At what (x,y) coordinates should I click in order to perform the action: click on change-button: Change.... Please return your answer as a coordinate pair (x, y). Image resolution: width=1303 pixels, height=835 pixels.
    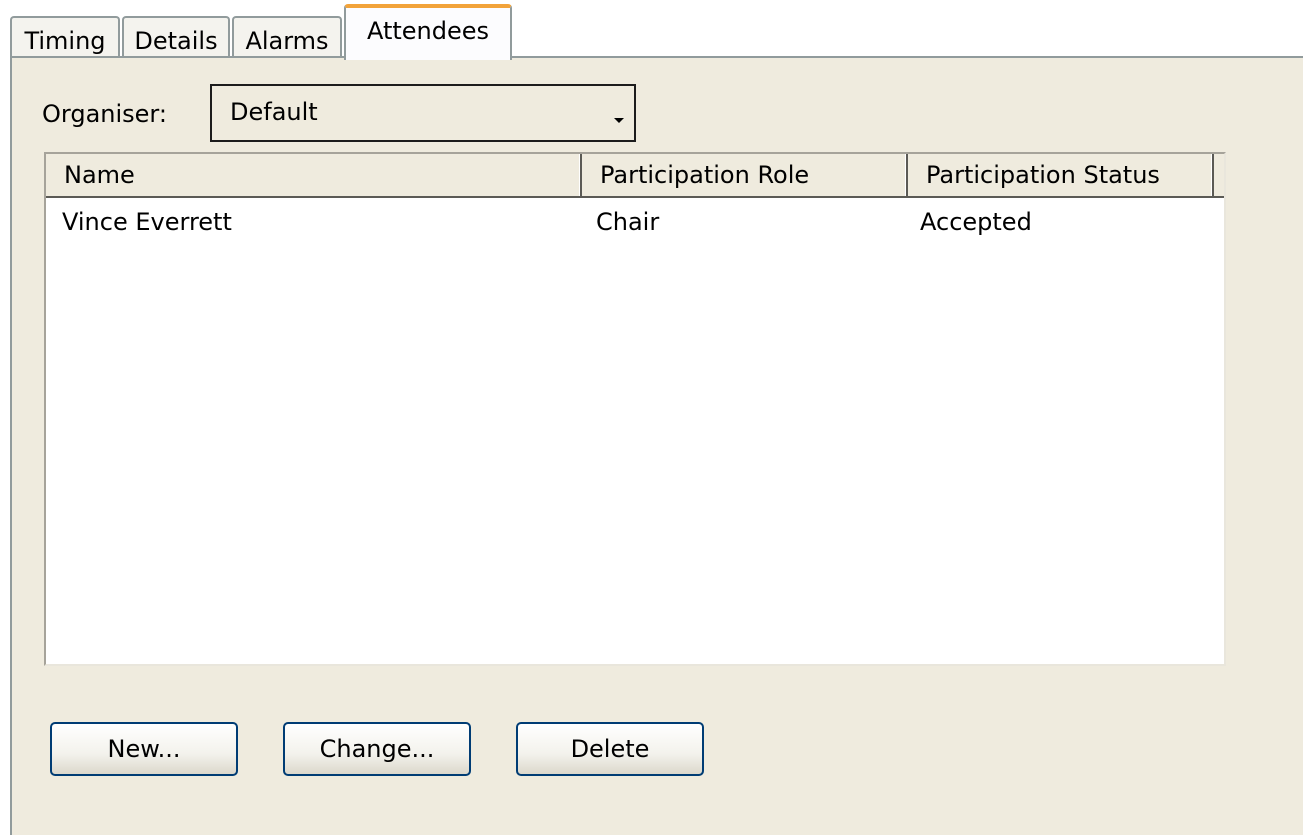
    Looking at the image, I should click on (377, 749).